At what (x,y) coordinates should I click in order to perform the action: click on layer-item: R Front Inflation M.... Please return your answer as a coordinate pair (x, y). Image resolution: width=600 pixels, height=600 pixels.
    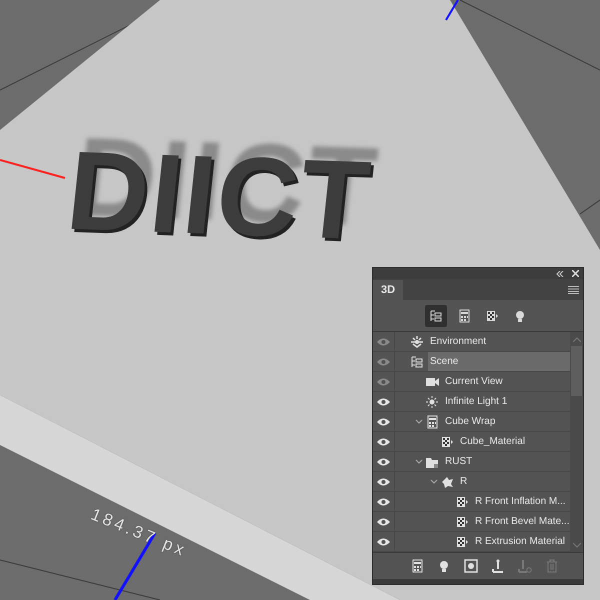
    Looking at the image, I should click on (519, 501).